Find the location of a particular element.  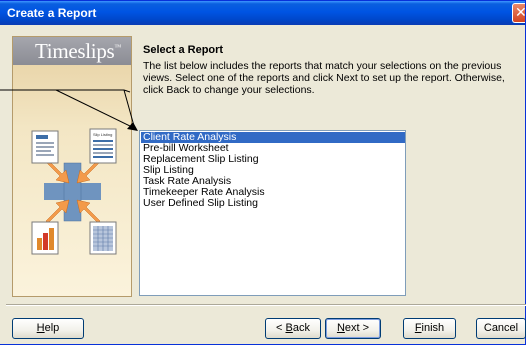

finish-button: Finish is located at coordinates (429, 328).